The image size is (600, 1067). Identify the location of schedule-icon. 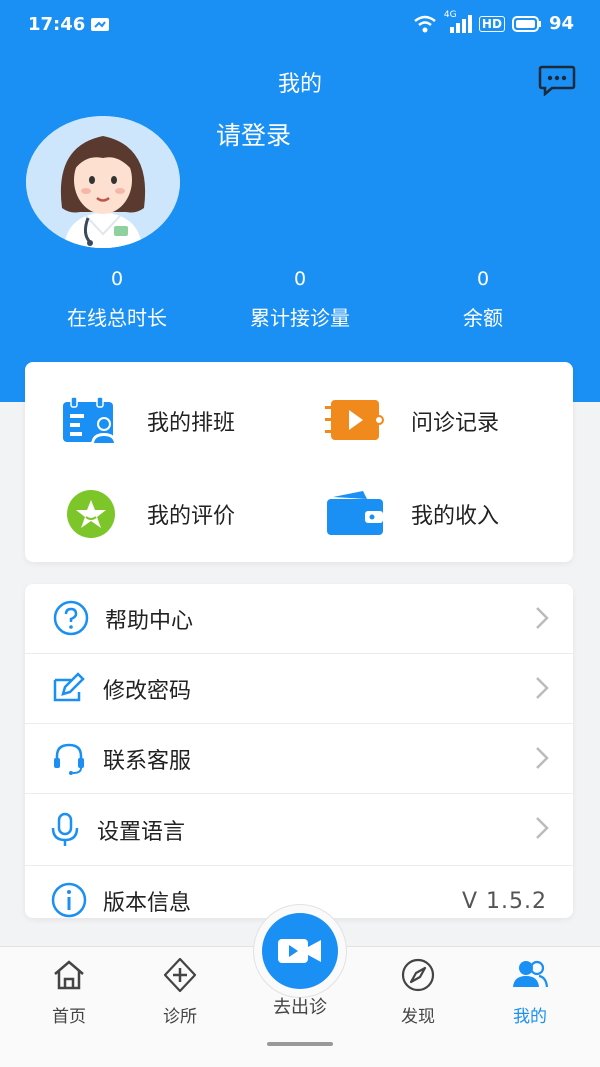
(91, 421).